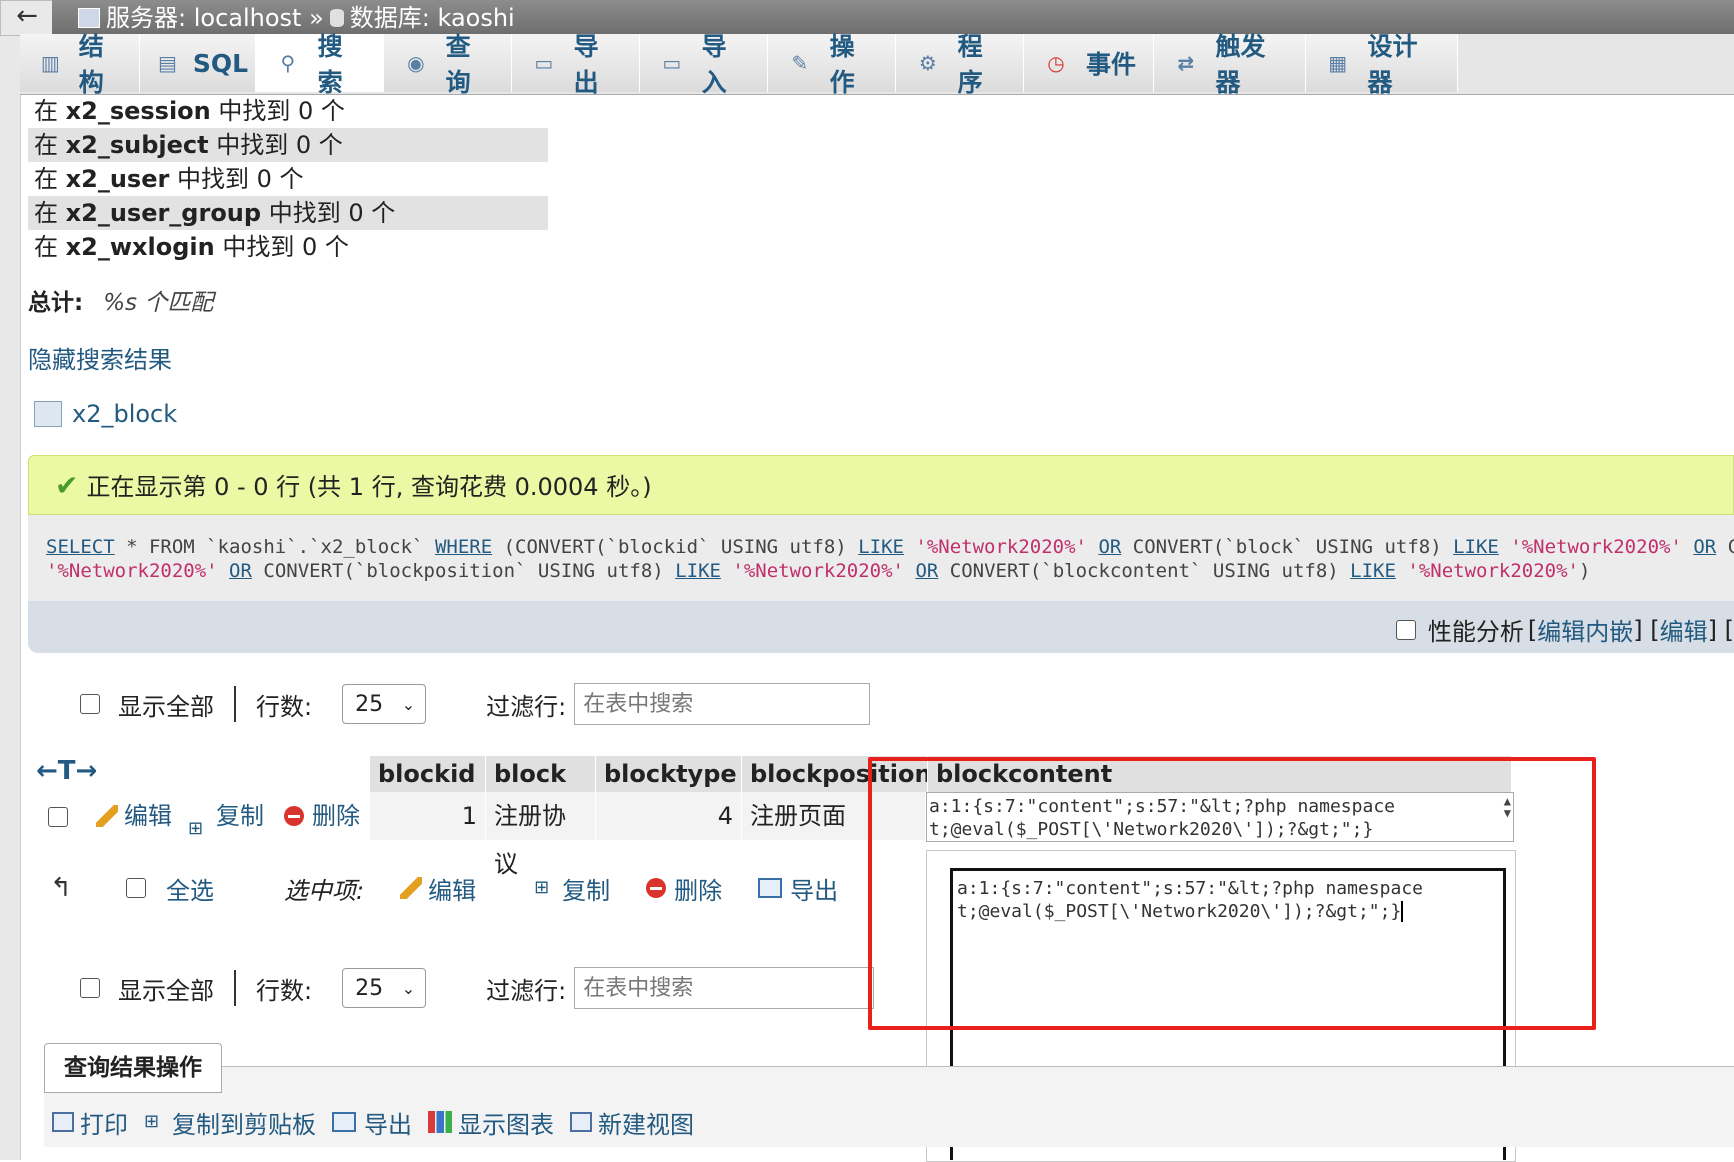 This screenshot has width=1734, height=1162. I want to click on query-results-operations-title: 查询结果操作, so click(133, 1068).